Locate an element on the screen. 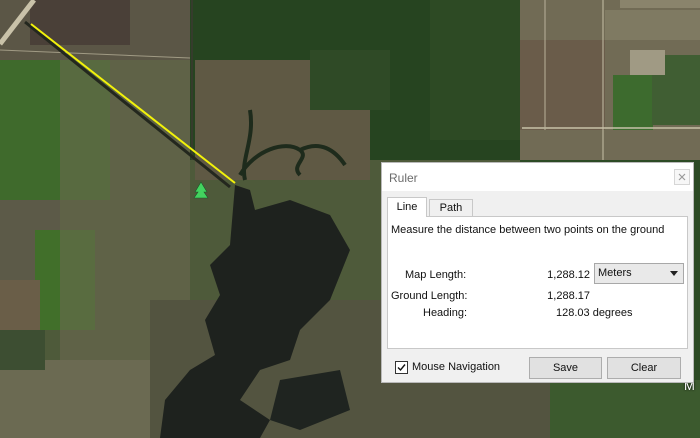  checkmark-icon is located at coordinates (401, 368).